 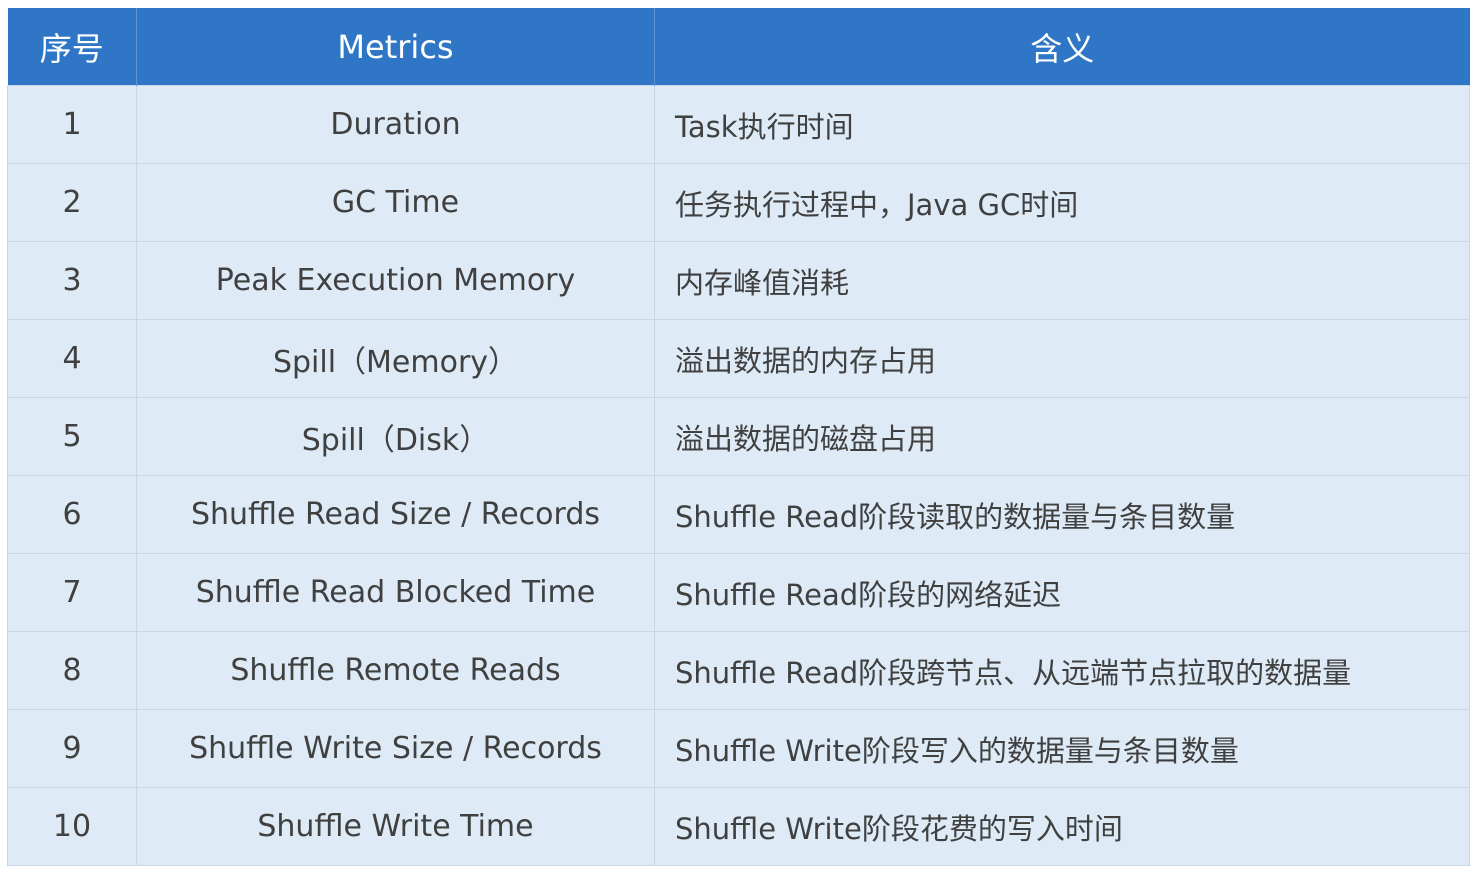 What do you see at coordinates (72, 124) in the screenshot?
I see `row-index: 1` at bounding box center [72, 124].